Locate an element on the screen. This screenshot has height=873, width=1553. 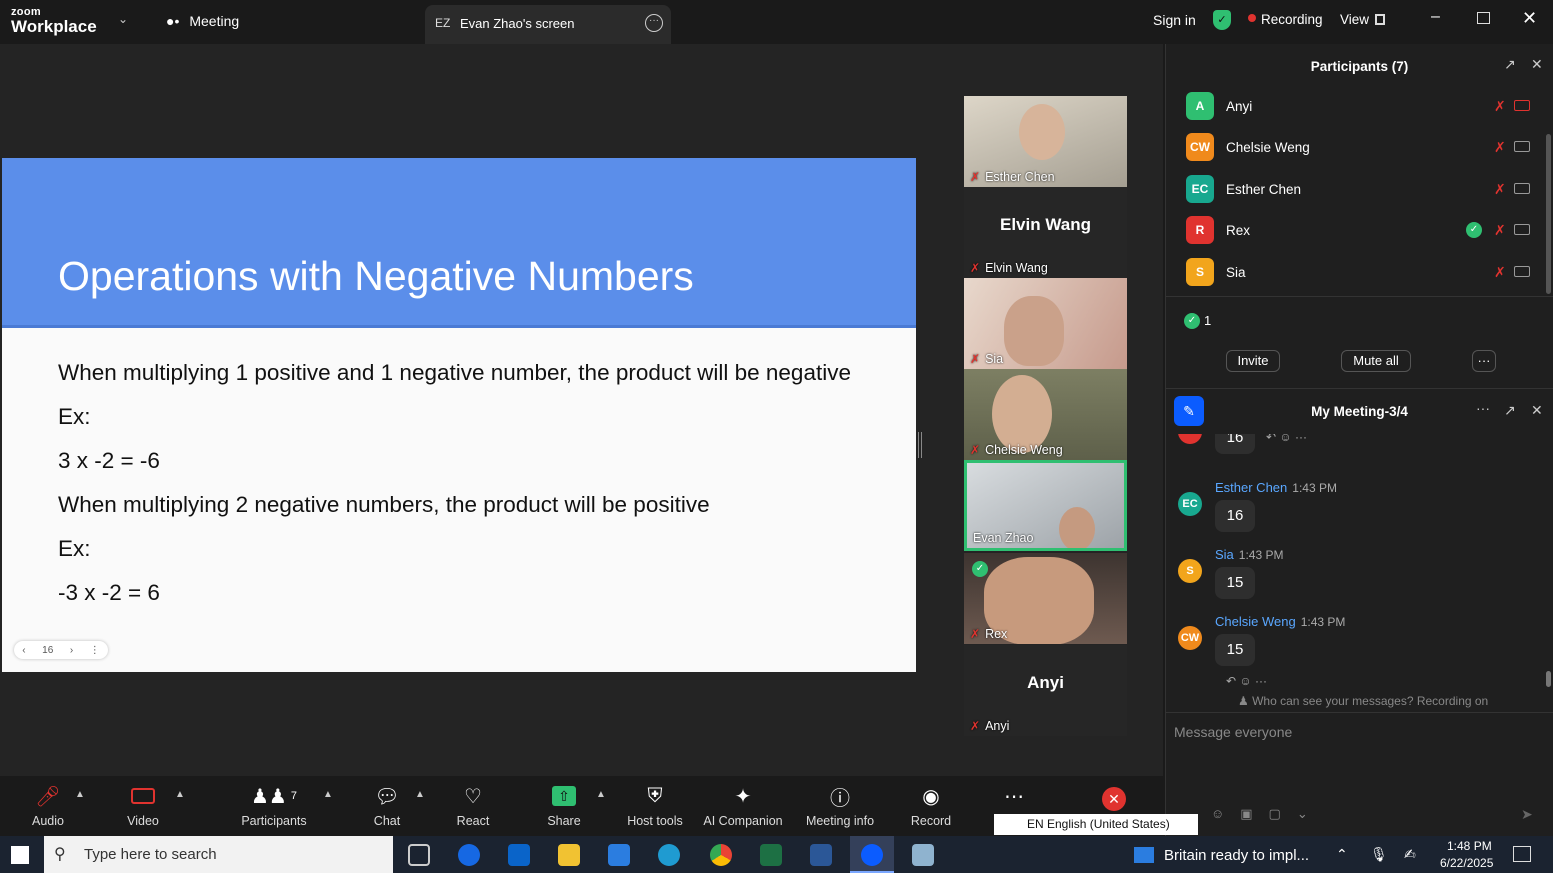
close-chat-icon: ✕ is located at coordinates (1537, 410).